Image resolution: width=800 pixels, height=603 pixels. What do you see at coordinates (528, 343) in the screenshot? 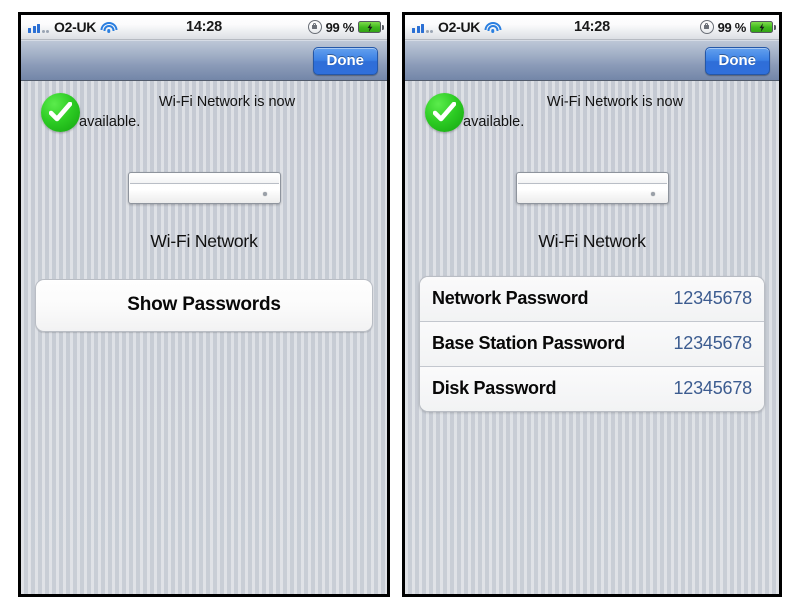
I see `password-label: Base Station Password` at bounding box center [528, 343].